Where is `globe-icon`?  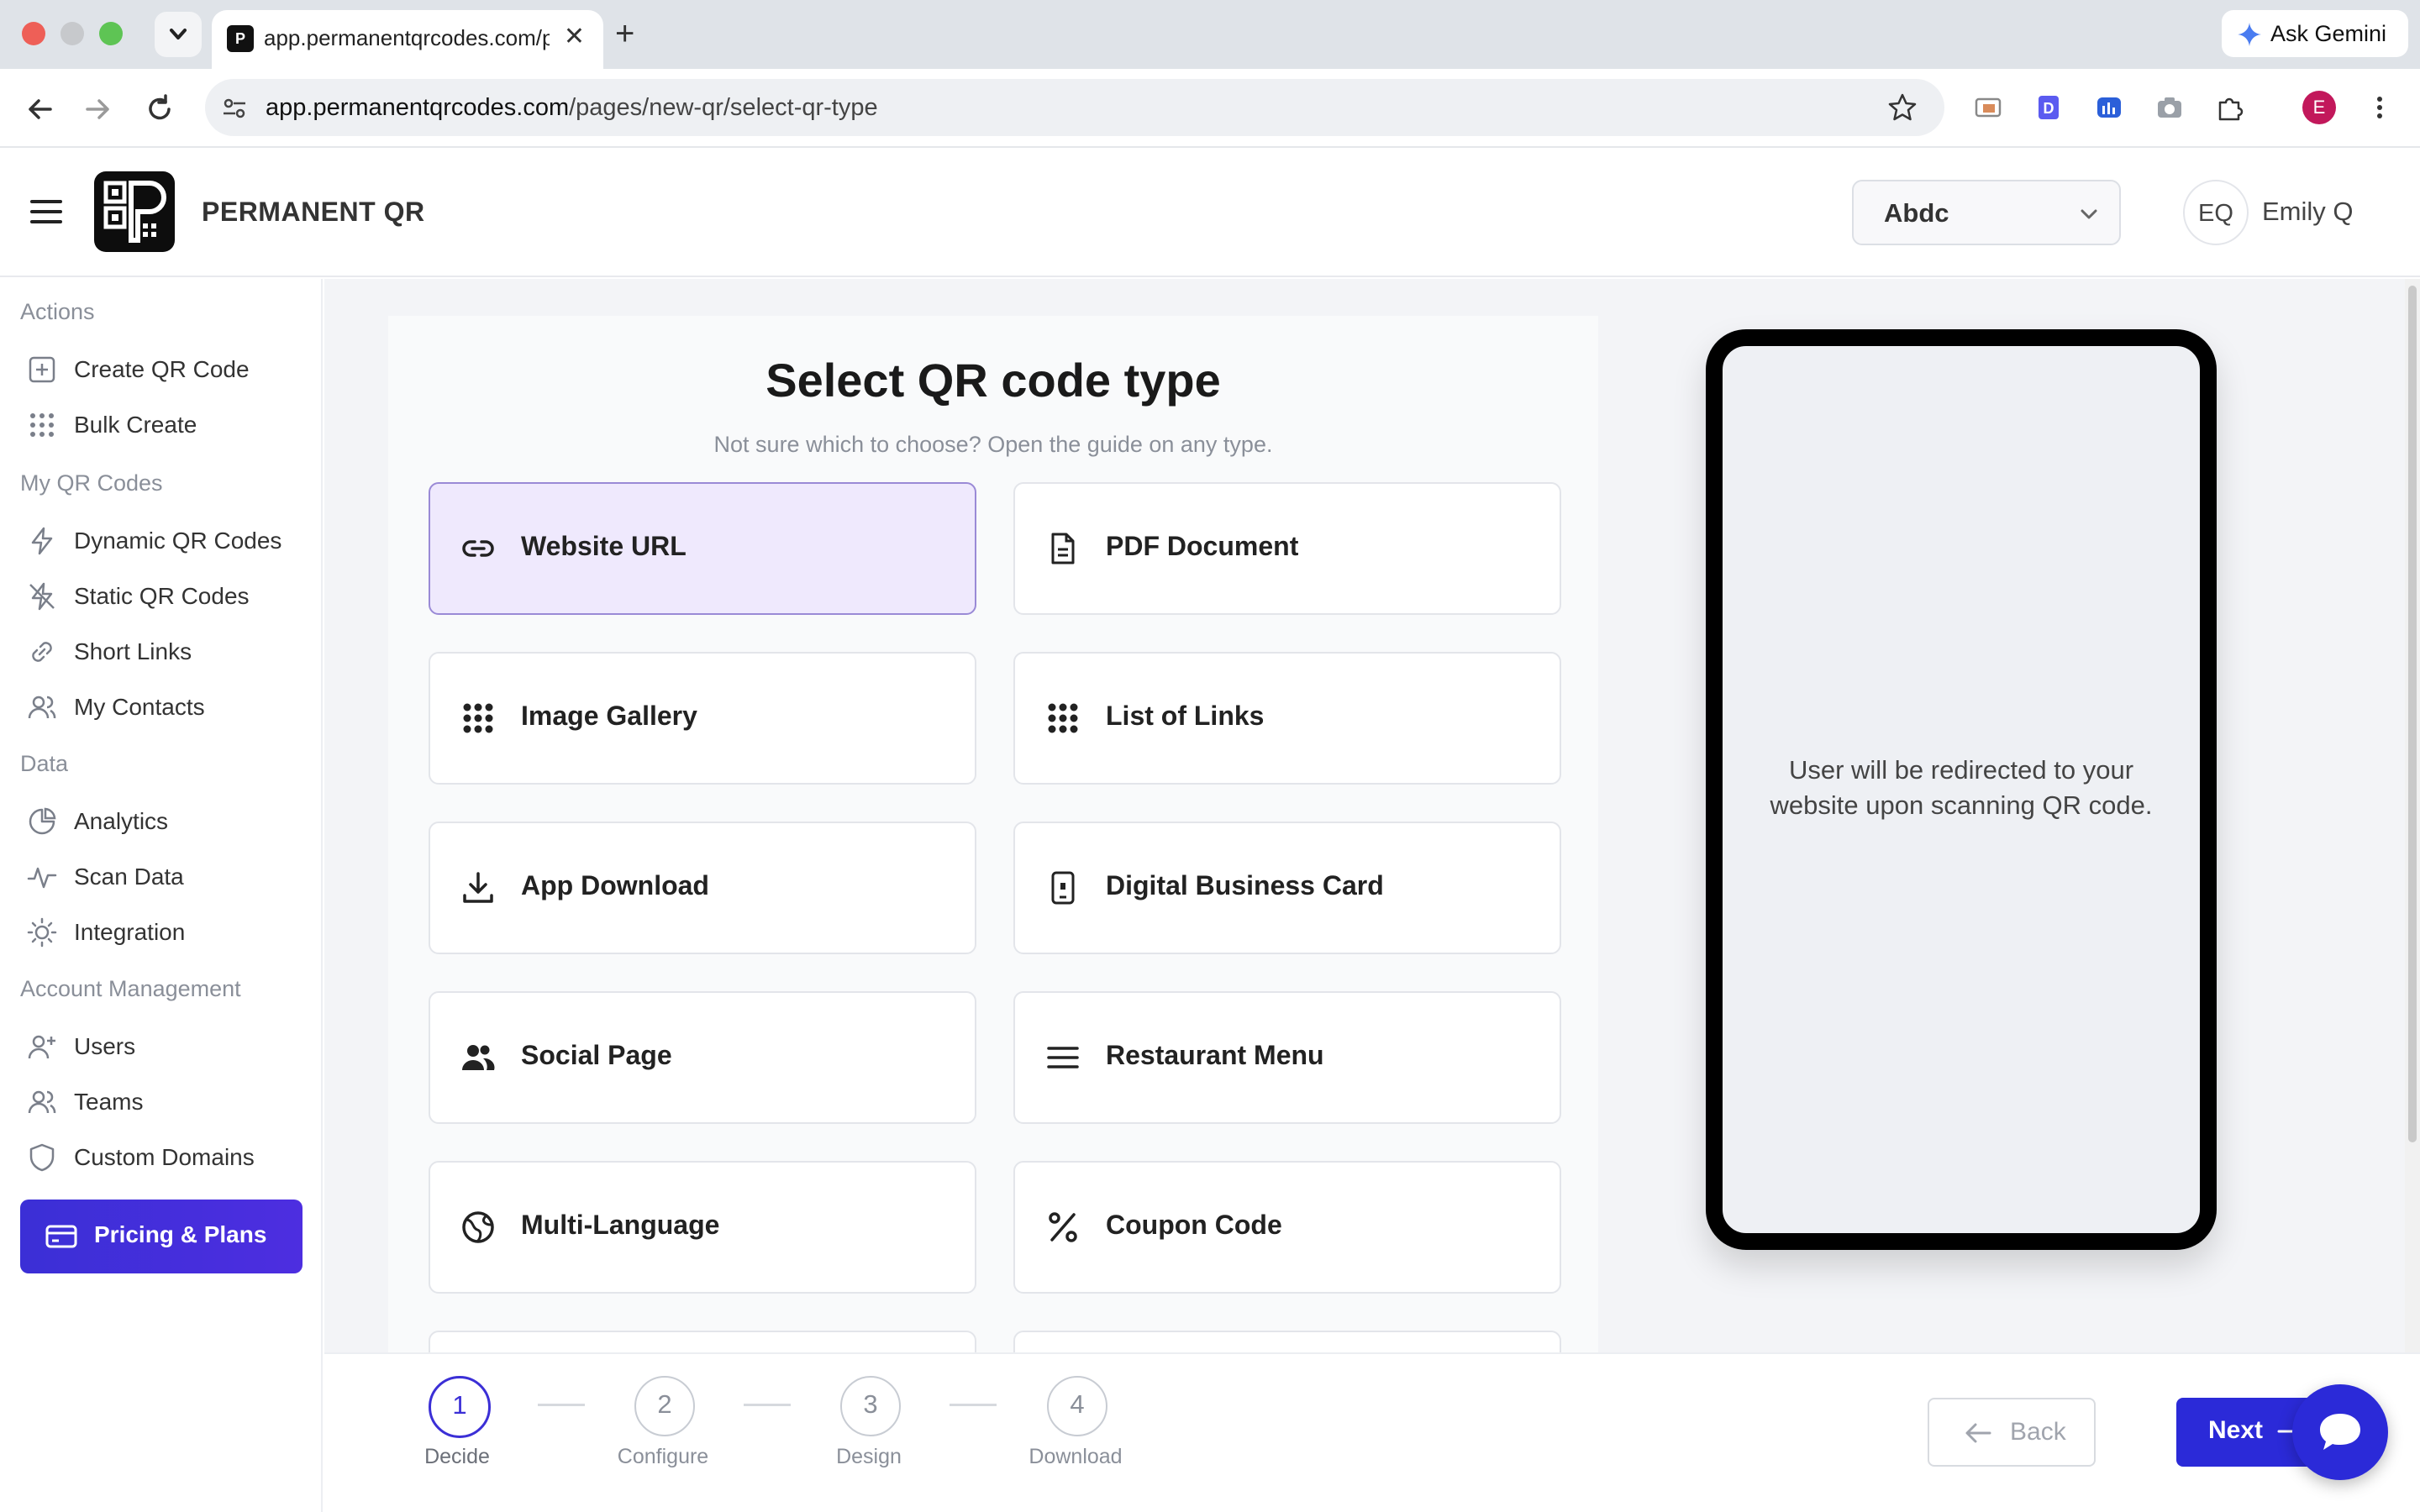 globe-icon is located at coordinates (478, 1227).